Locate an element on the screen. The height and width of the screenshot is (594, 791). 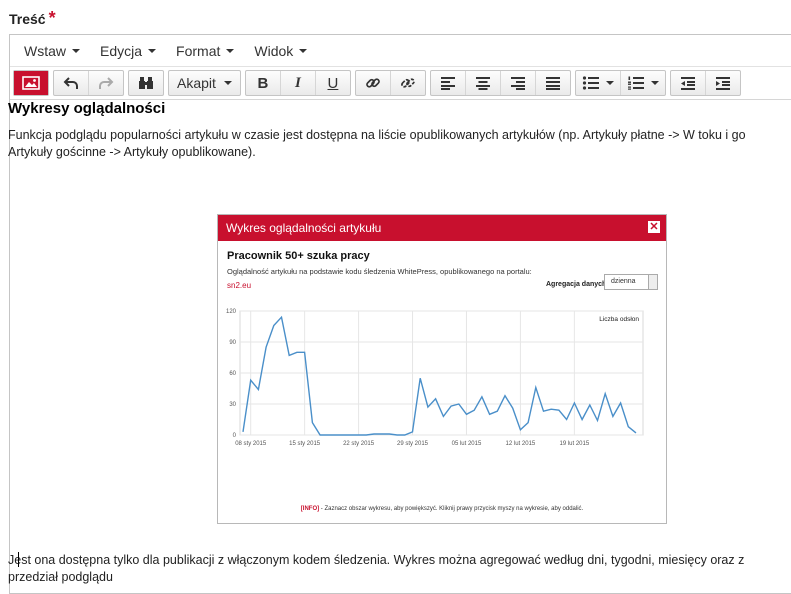
toolbar-group-text-style: B I U is located at coordinates (297, 83).